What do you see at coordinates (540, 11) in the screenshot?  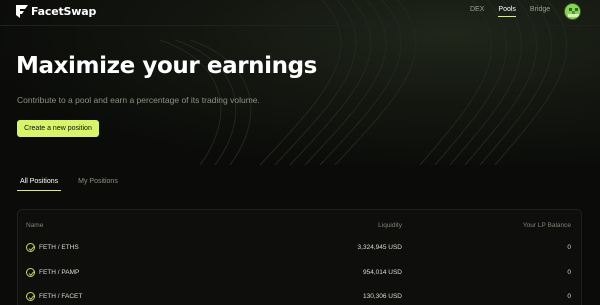 I see `nav-link-bridge: Bridge` at bounding box center [540, 11].